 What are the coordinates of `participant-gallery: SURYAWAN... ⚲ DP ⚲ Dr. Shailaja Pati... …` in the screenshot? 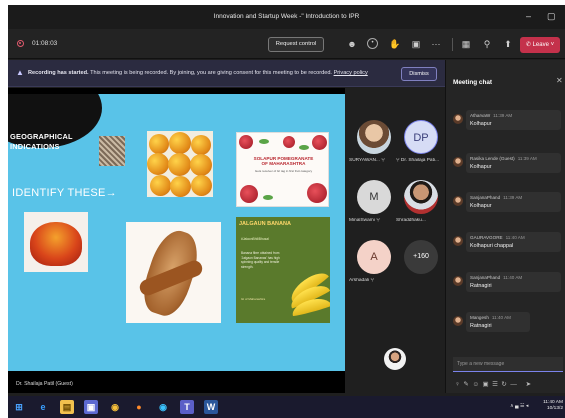 It's located at (395, 240).